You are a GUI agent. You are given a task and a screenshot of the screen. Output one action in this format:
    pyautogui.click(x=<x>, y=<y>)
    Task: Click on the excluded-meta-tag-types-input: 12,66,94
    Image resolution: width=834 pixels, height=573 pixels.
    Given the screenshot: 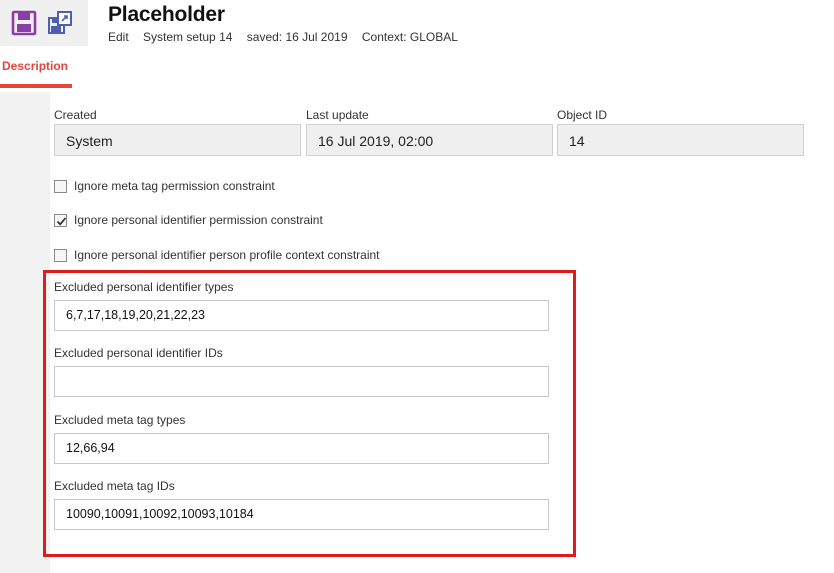 What is the action you would take?
    pyautogui.click(x=301, y=448)
    